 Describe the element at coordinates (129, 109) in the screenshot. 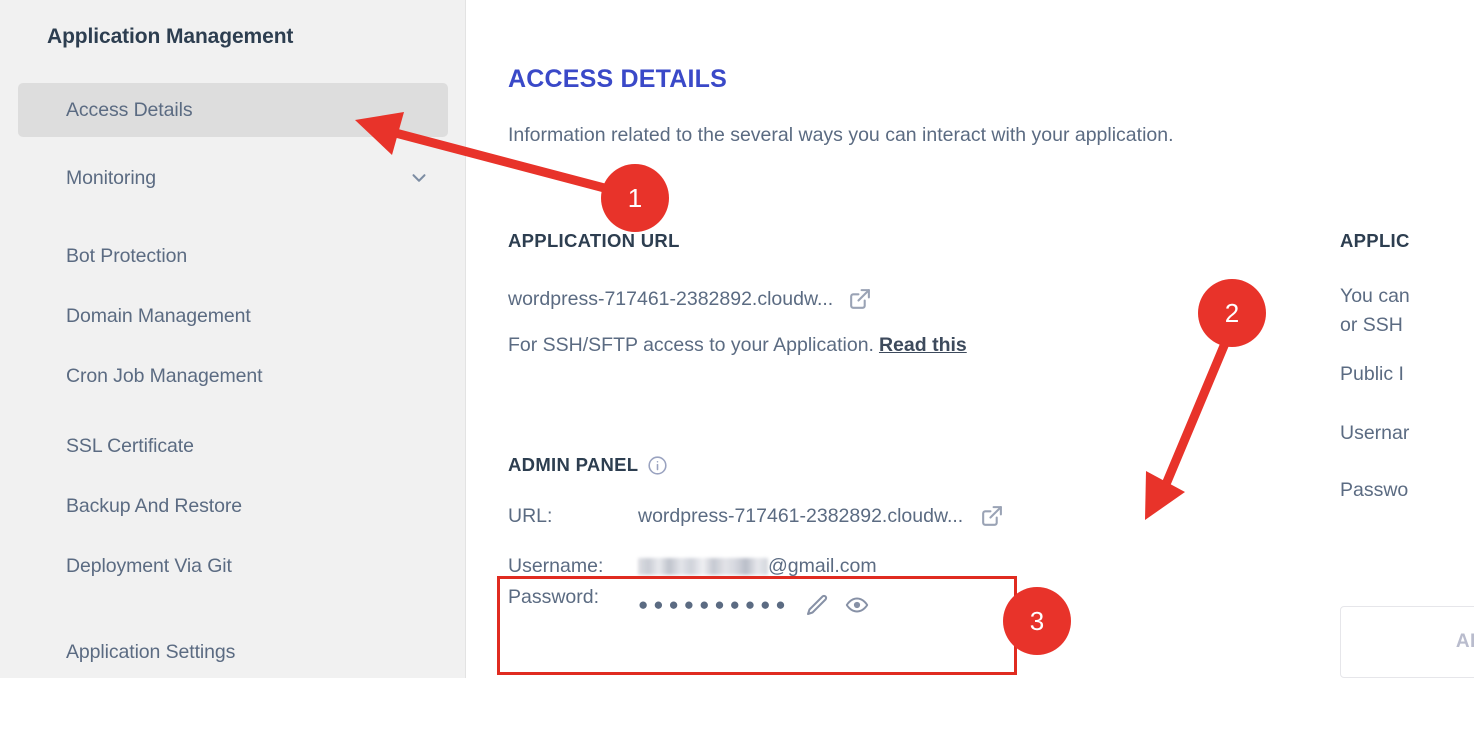

I see `sidebar-item-label: Access Details` at that location.